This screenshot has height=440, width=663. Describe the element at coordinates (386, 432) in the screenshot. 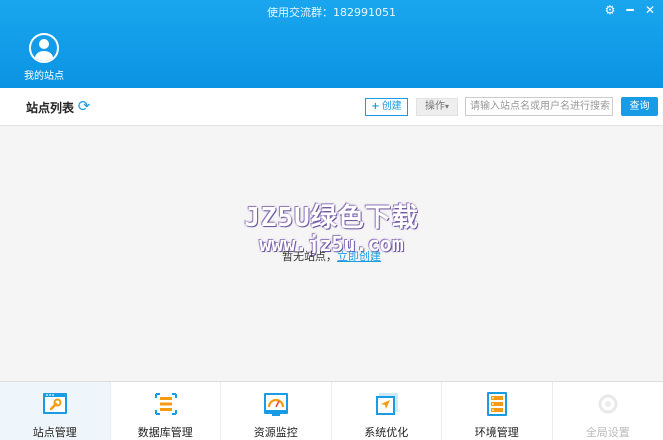

I see `tab-label: 系统优化` at that location.